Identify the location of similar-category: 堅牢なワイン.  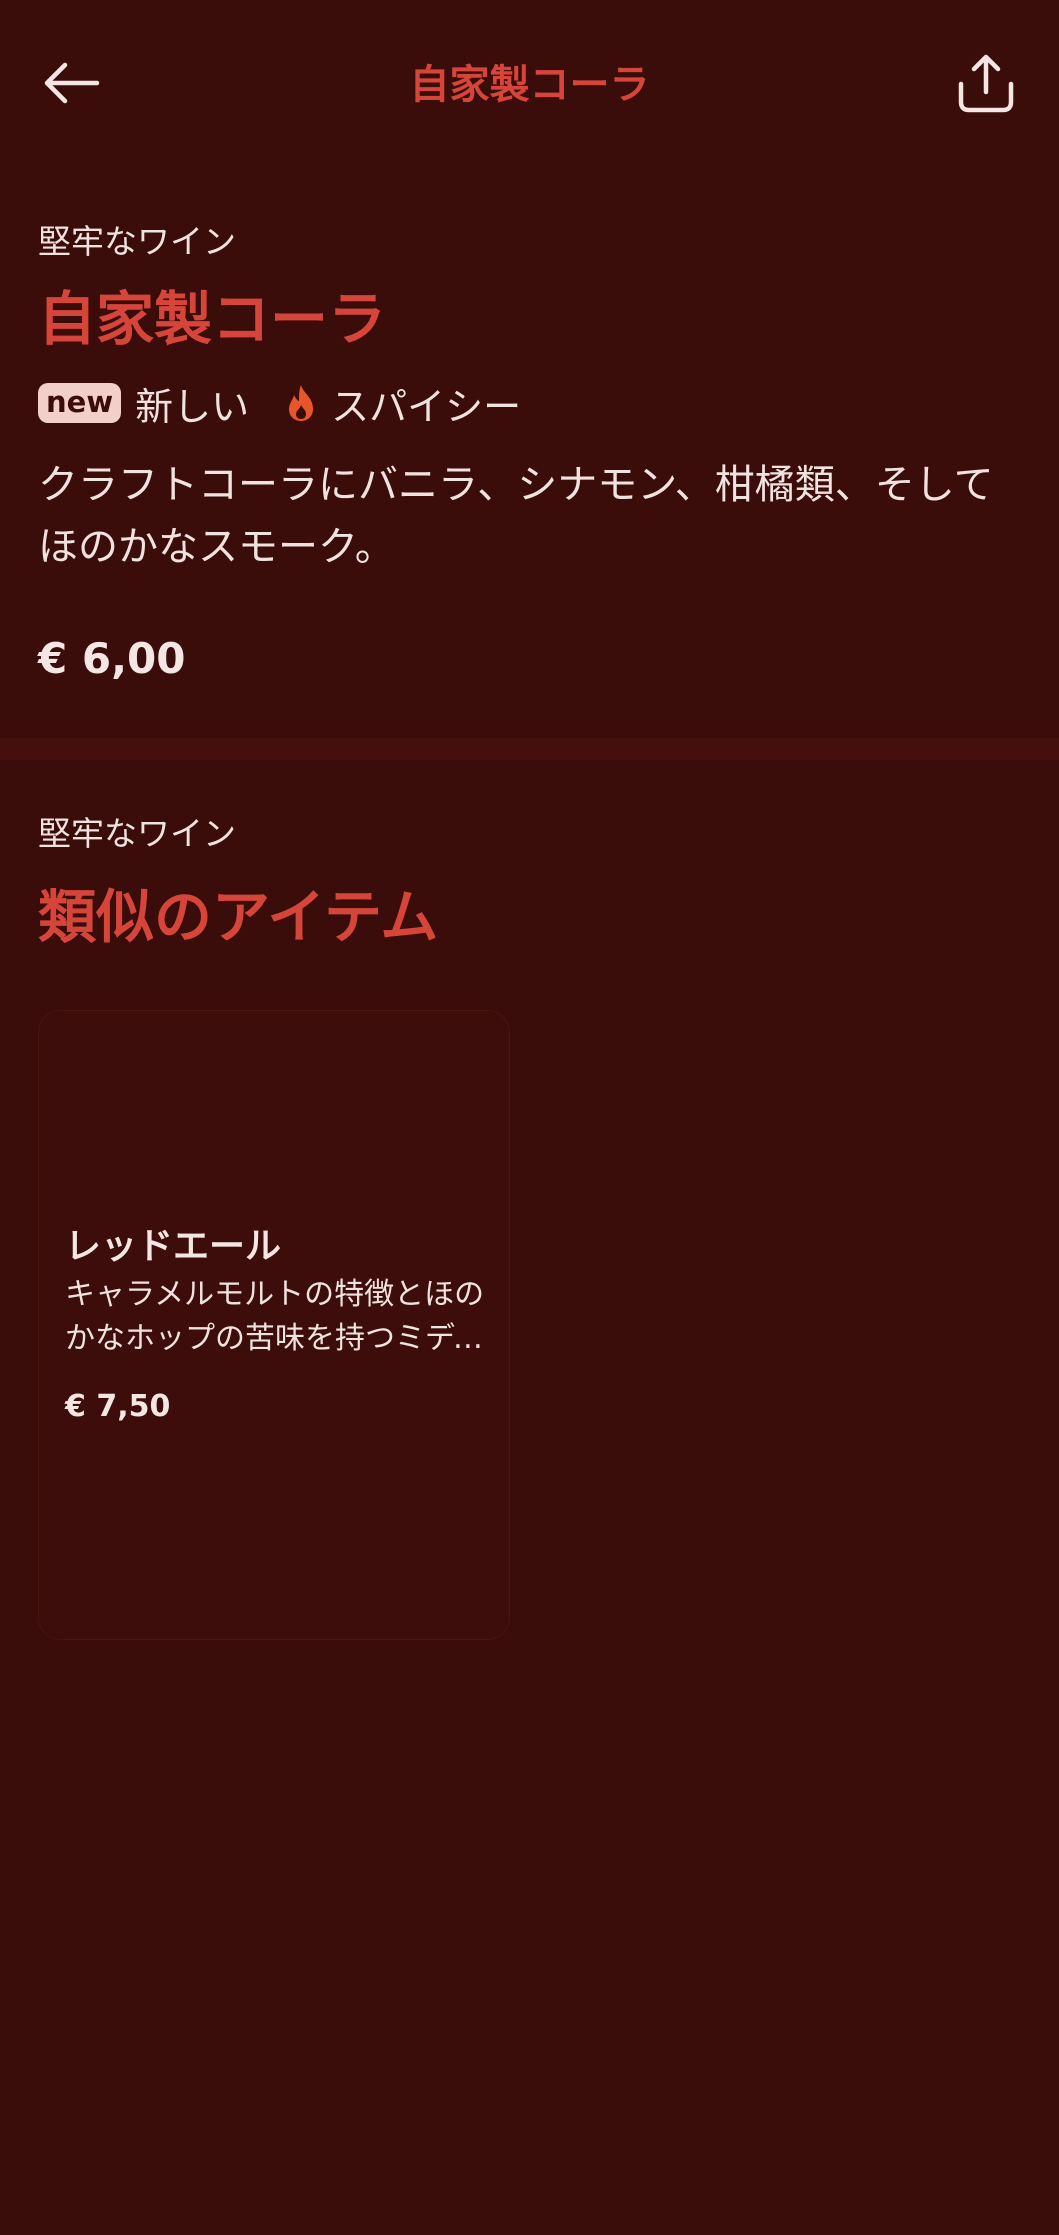
(137, 833).